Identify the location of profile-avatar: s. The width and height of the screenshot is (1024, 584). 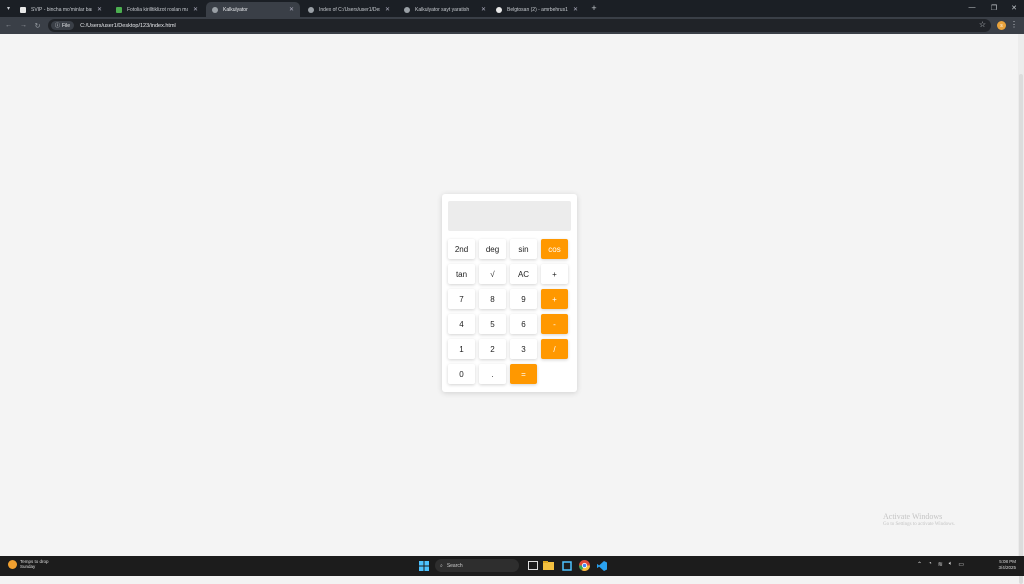
(1001, 25).